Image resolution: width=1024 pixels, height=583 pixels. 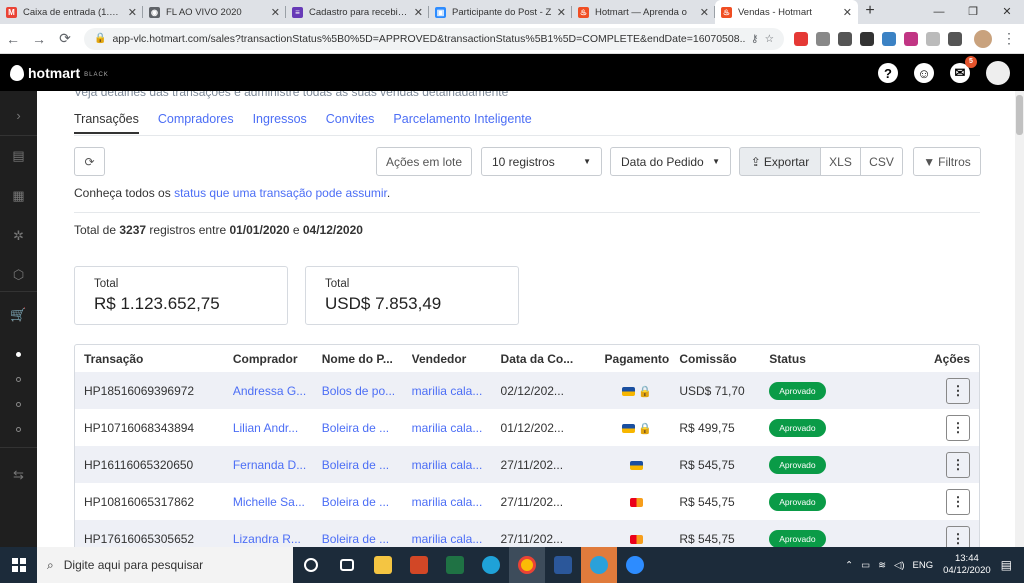 I want to click on xls-button: XLS, so click(x=840, y=161).